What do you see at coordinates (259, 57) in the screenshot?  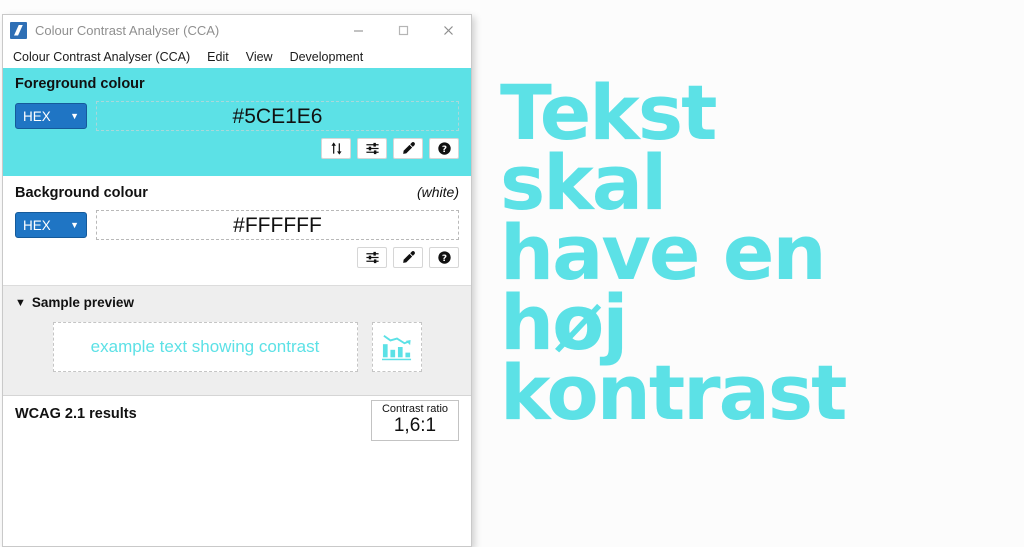 I see `menu-item-view: View` at bounding box center [259, 57].